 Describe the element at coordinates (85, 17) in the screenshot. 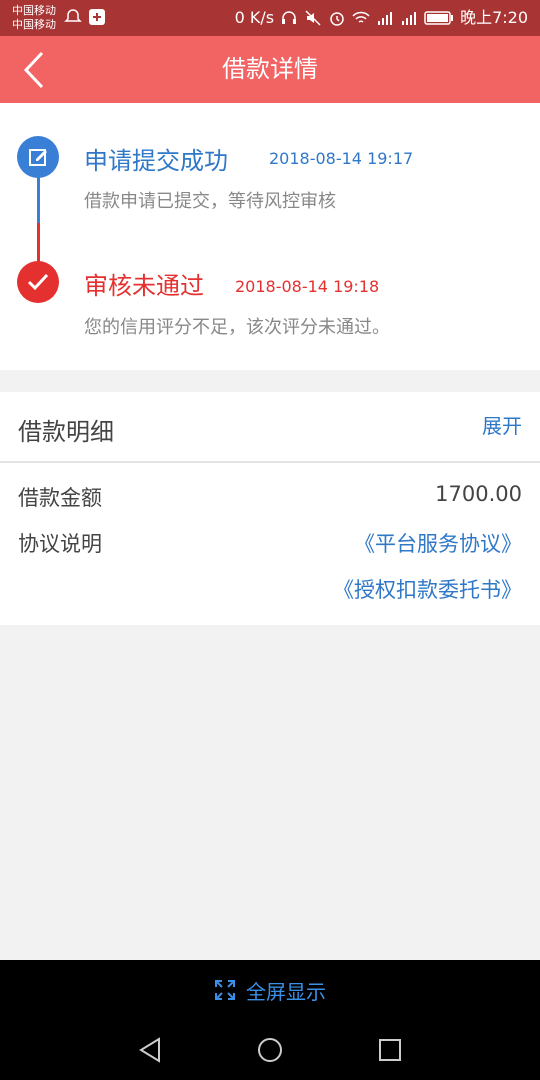

I see `notification-icons` at that location.